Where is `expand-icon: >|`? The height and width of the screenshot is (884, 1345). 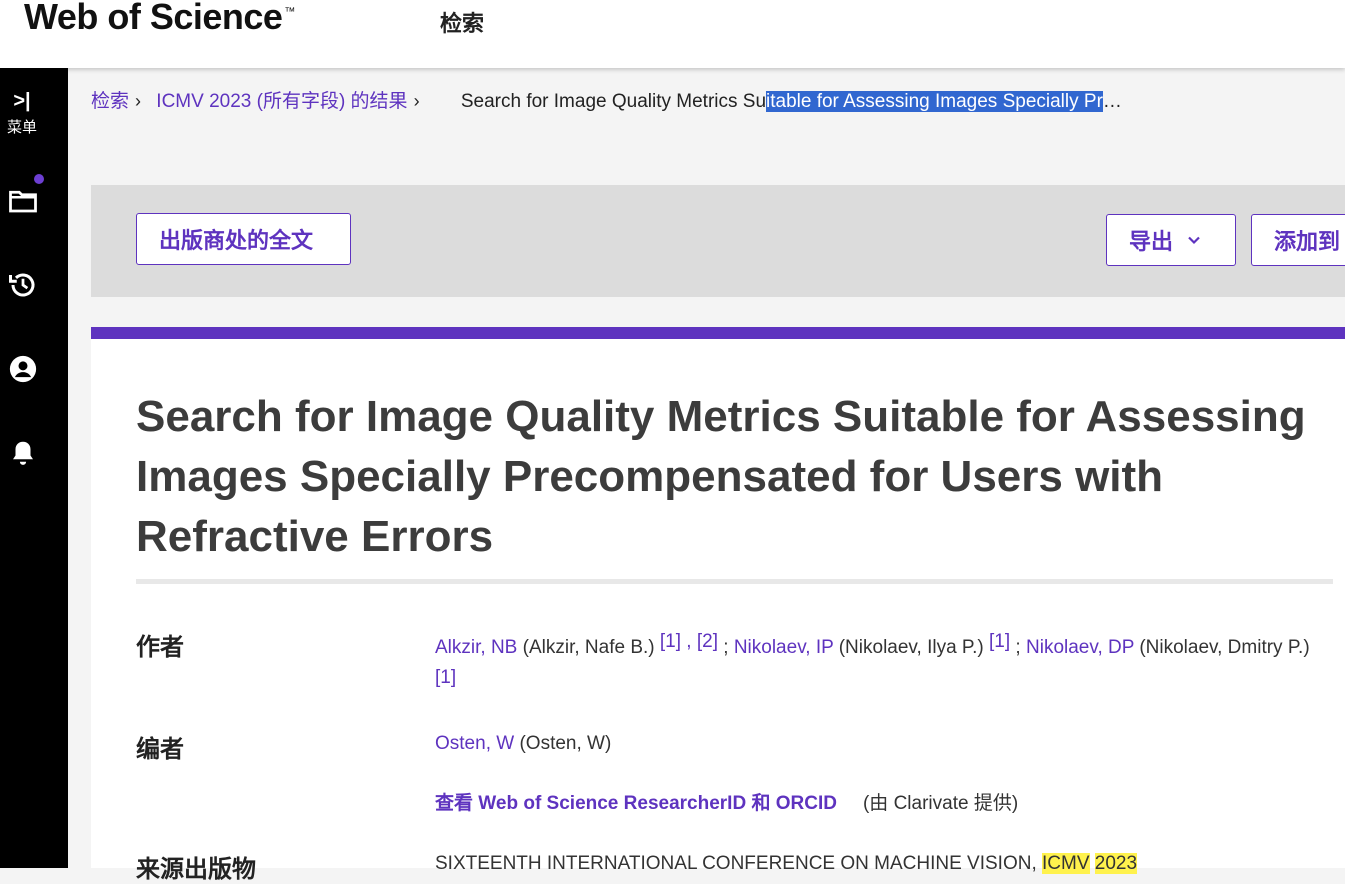 expand-icon: >| is located at coordinates (22, 101).